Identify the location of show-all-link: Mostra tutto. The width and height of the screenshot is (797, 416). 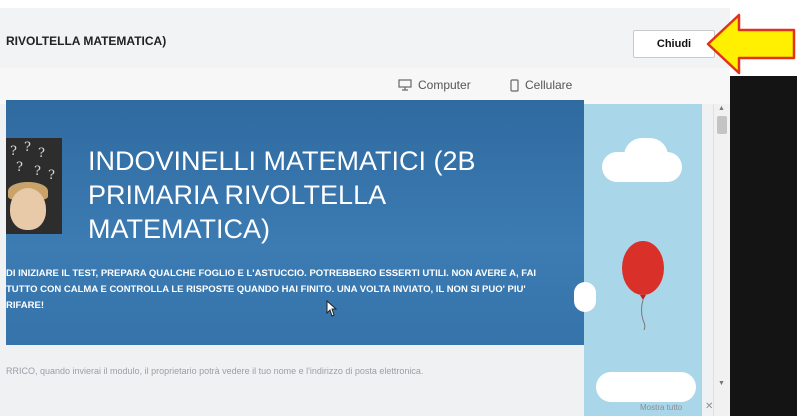
(661, 407).